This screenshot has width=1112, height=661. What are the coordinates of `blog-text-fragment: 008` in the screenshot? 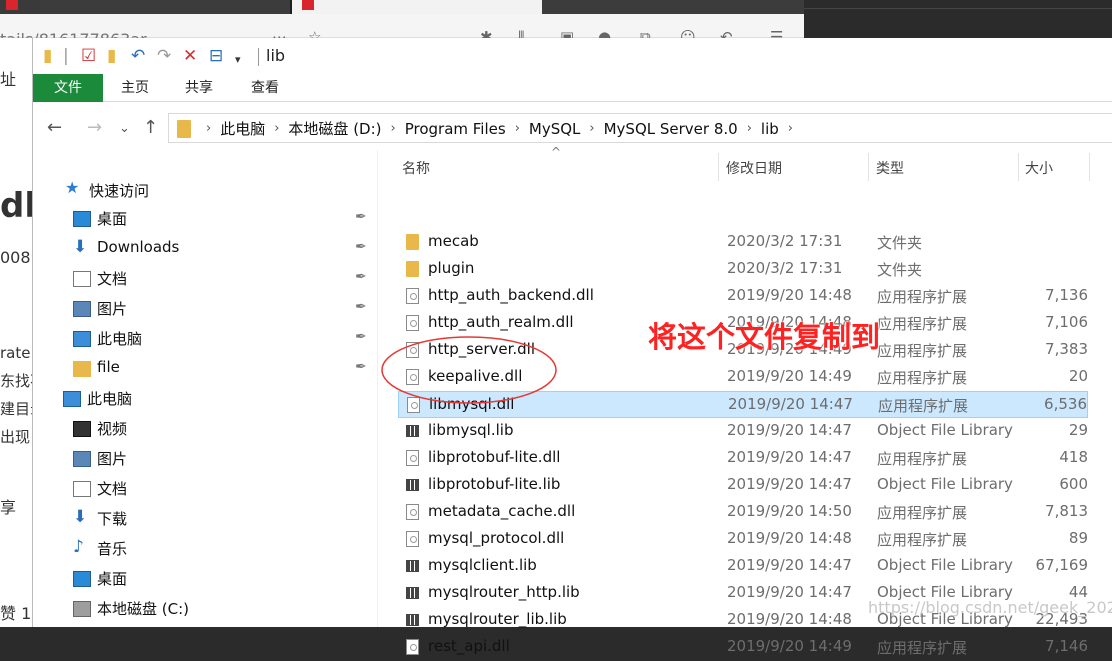 It's located at (15, 257).